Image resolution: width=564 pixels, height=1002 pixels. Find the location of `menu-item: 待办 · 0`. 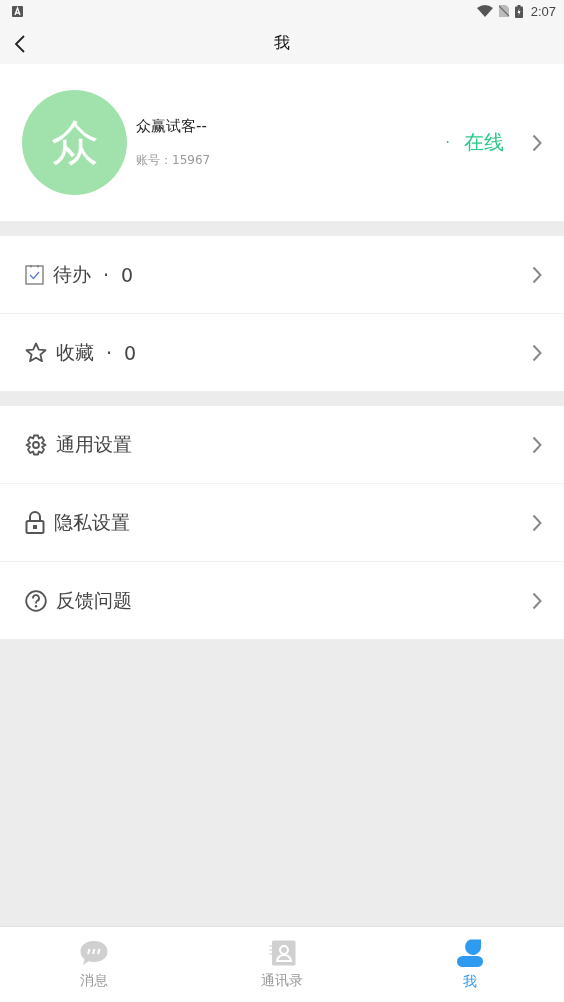

menu-item: 待办 · 0 is located at coordinates (282, 275).